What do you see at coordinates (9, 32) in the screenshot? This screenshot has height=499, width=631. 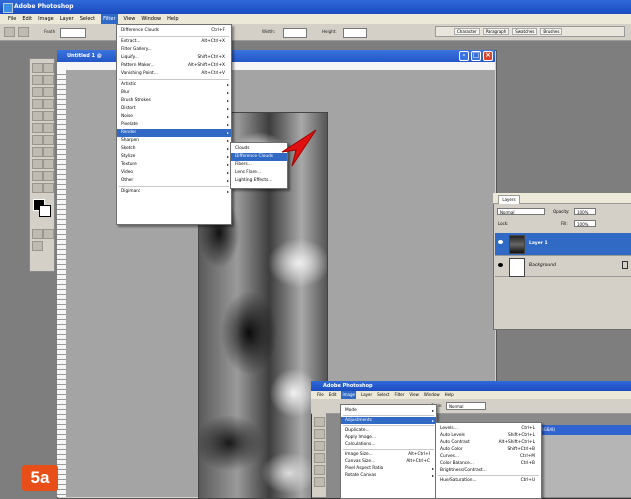 I see `marquee-preset-icon` at bounding box center [9, 32].